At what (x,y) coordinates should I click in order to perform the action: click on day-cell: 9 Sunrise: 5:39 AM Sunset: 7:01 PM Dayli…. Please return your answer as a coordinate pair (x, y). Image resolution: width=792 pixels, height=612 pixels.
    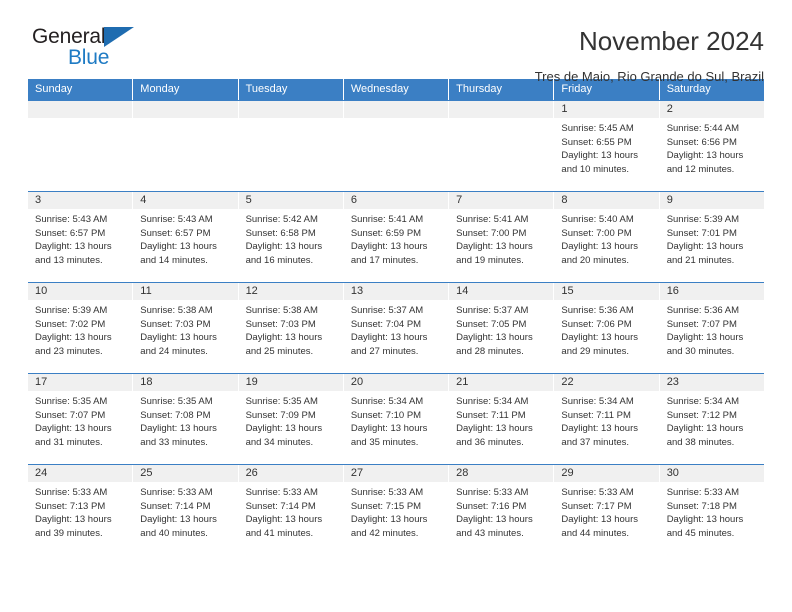
    Looking at the image, I should click on (711, 237).